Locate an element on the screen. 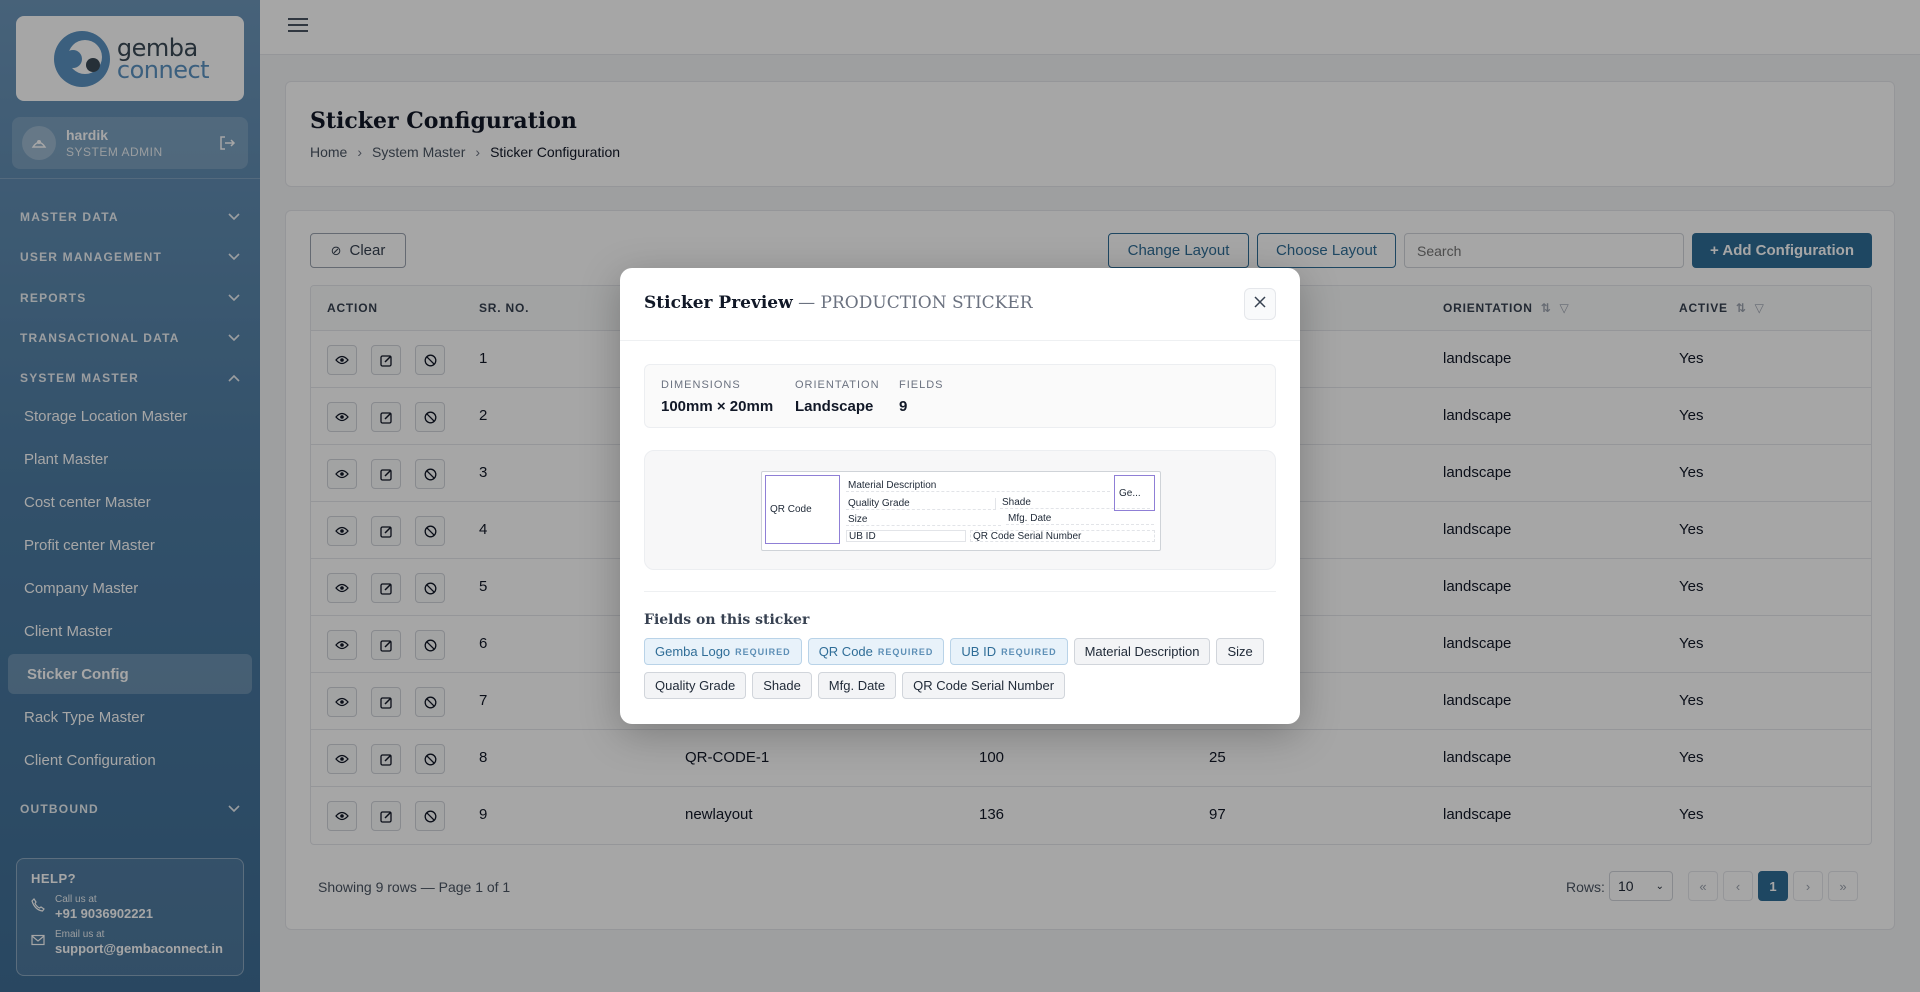 This screenshot has width=1920, height=992. sticker-field-ub-id: UB ID is located at coordinates (906, 536).